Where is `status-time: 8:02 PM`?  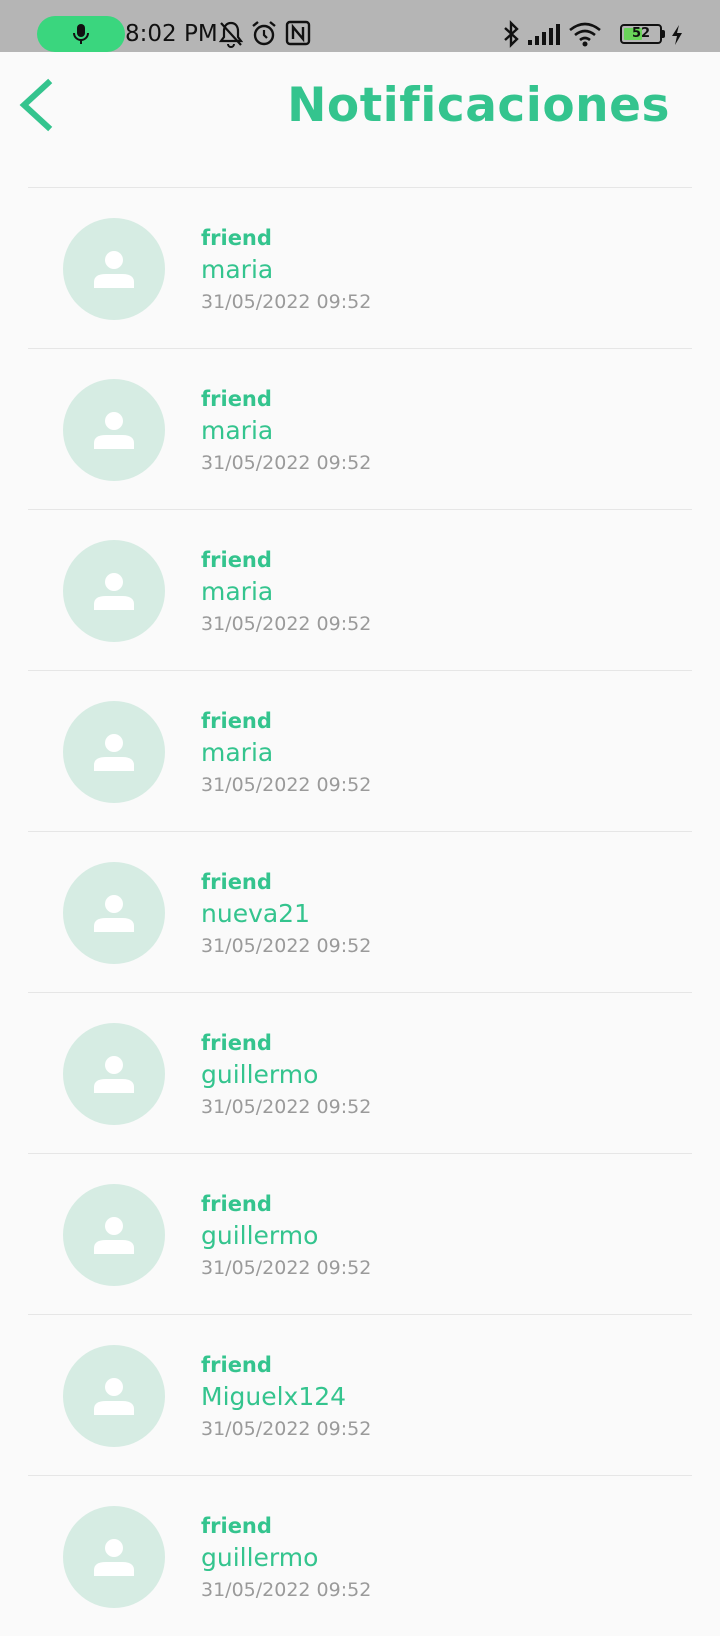
status-time: 8:02 PM is located at coordinates (171, 34).